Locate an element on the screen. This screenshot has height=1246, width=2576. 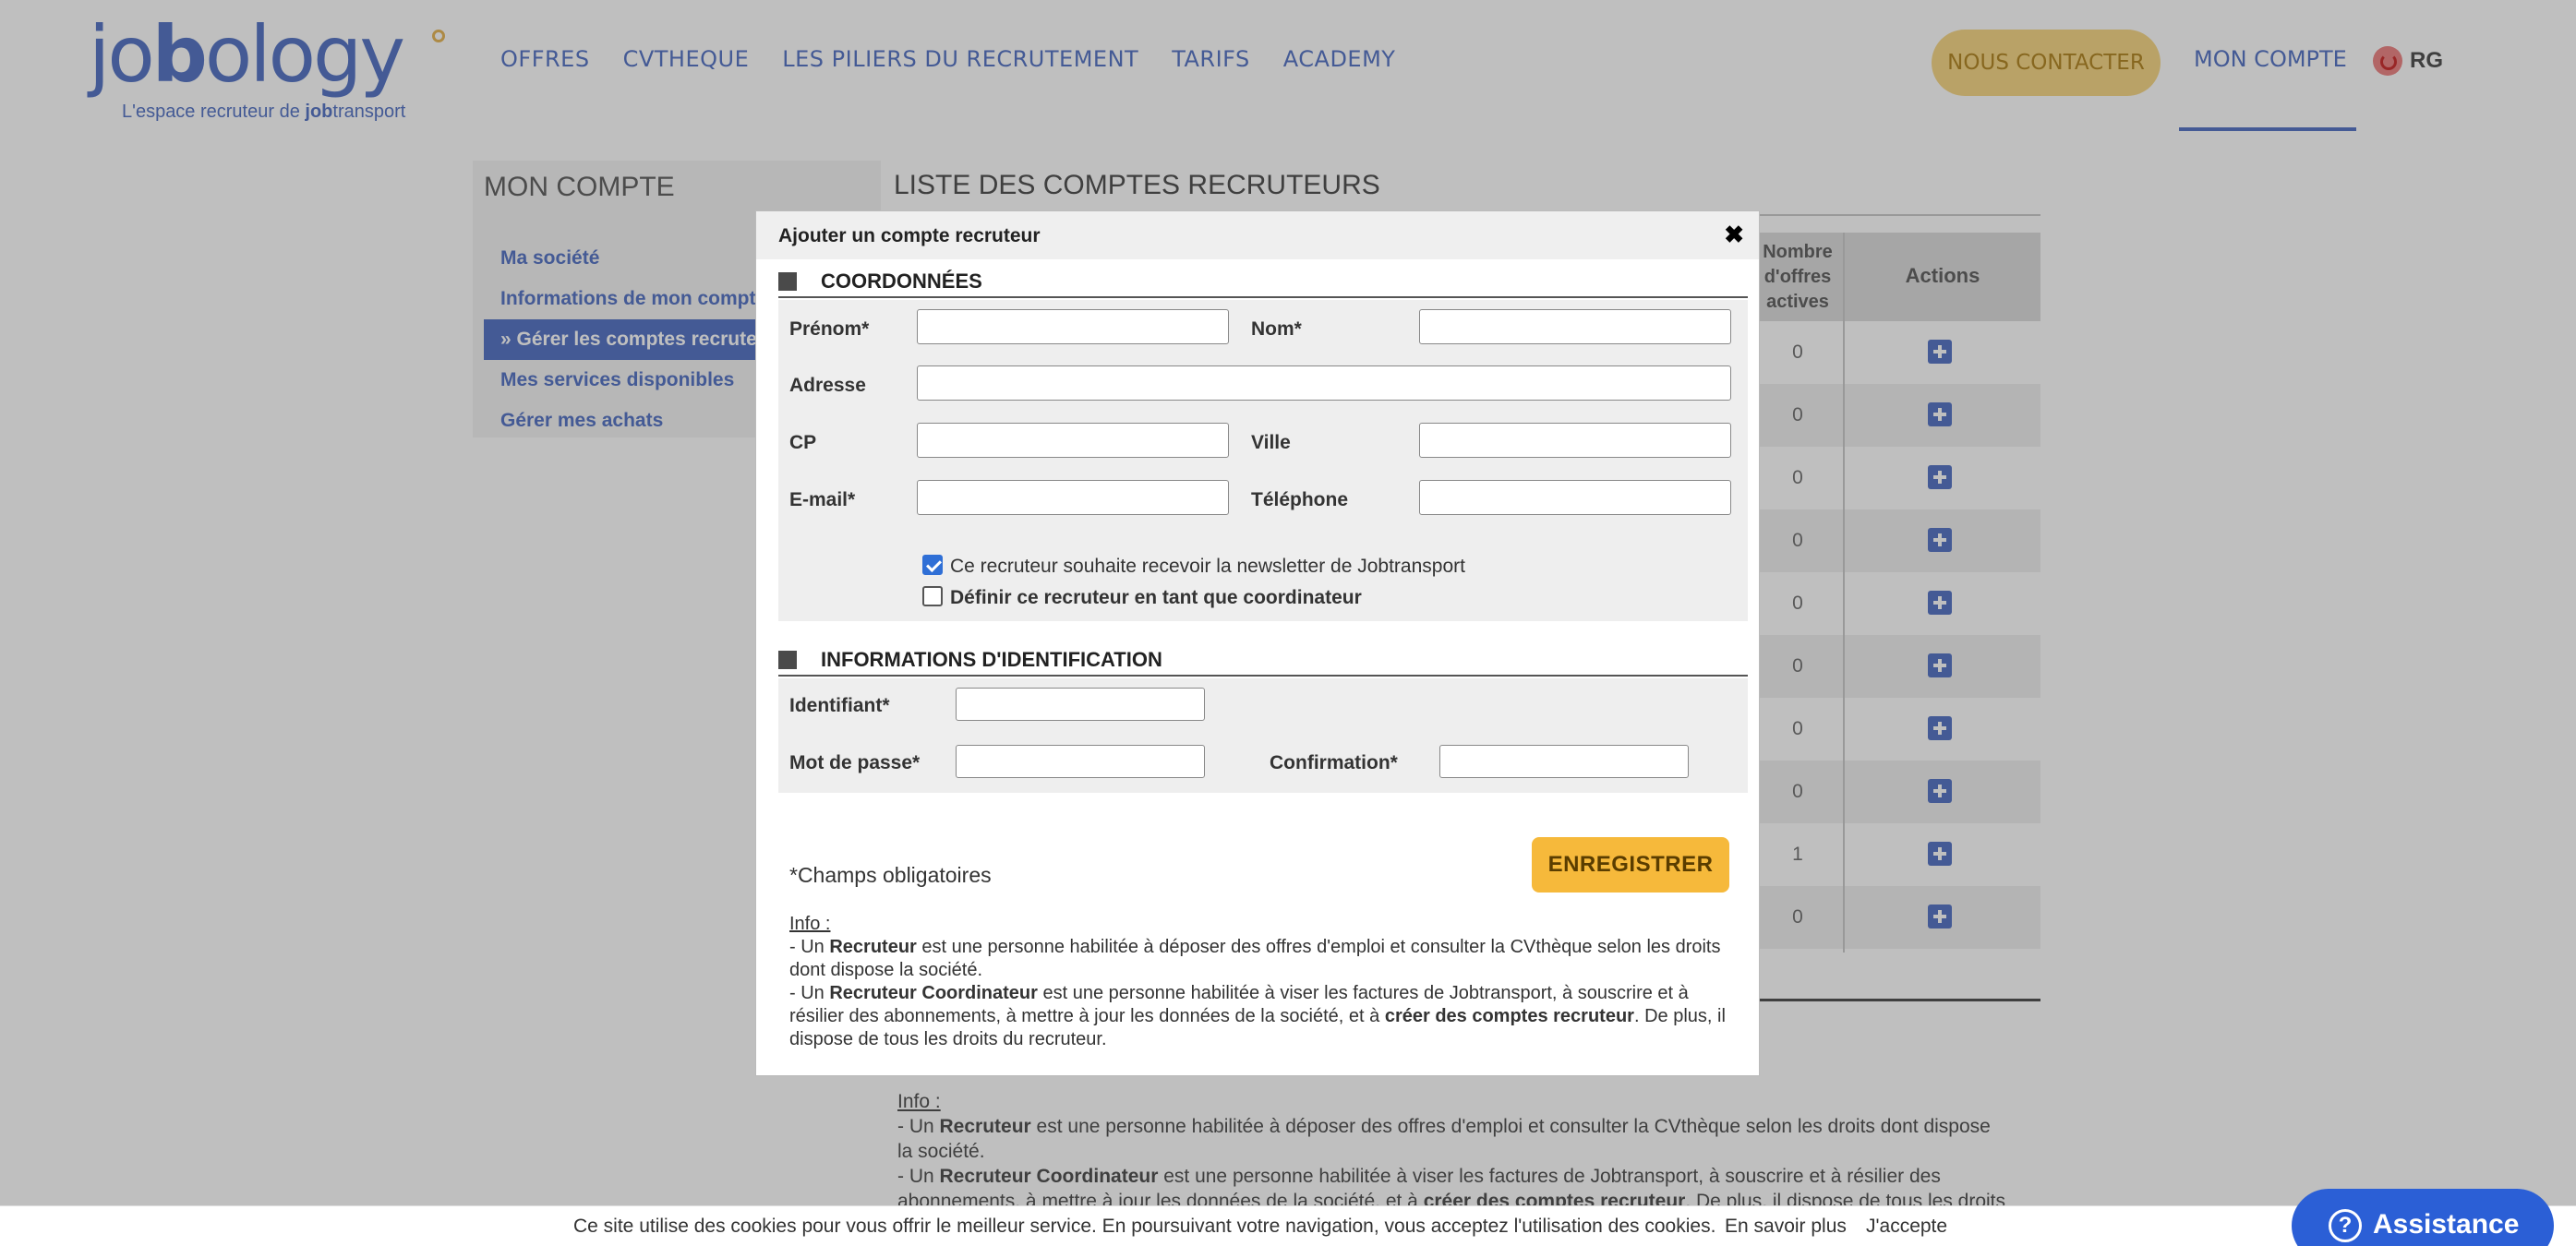
section-identification-body: Identifiant* Mot de passe* Confirmation* is located at coordinates (1263, 736).